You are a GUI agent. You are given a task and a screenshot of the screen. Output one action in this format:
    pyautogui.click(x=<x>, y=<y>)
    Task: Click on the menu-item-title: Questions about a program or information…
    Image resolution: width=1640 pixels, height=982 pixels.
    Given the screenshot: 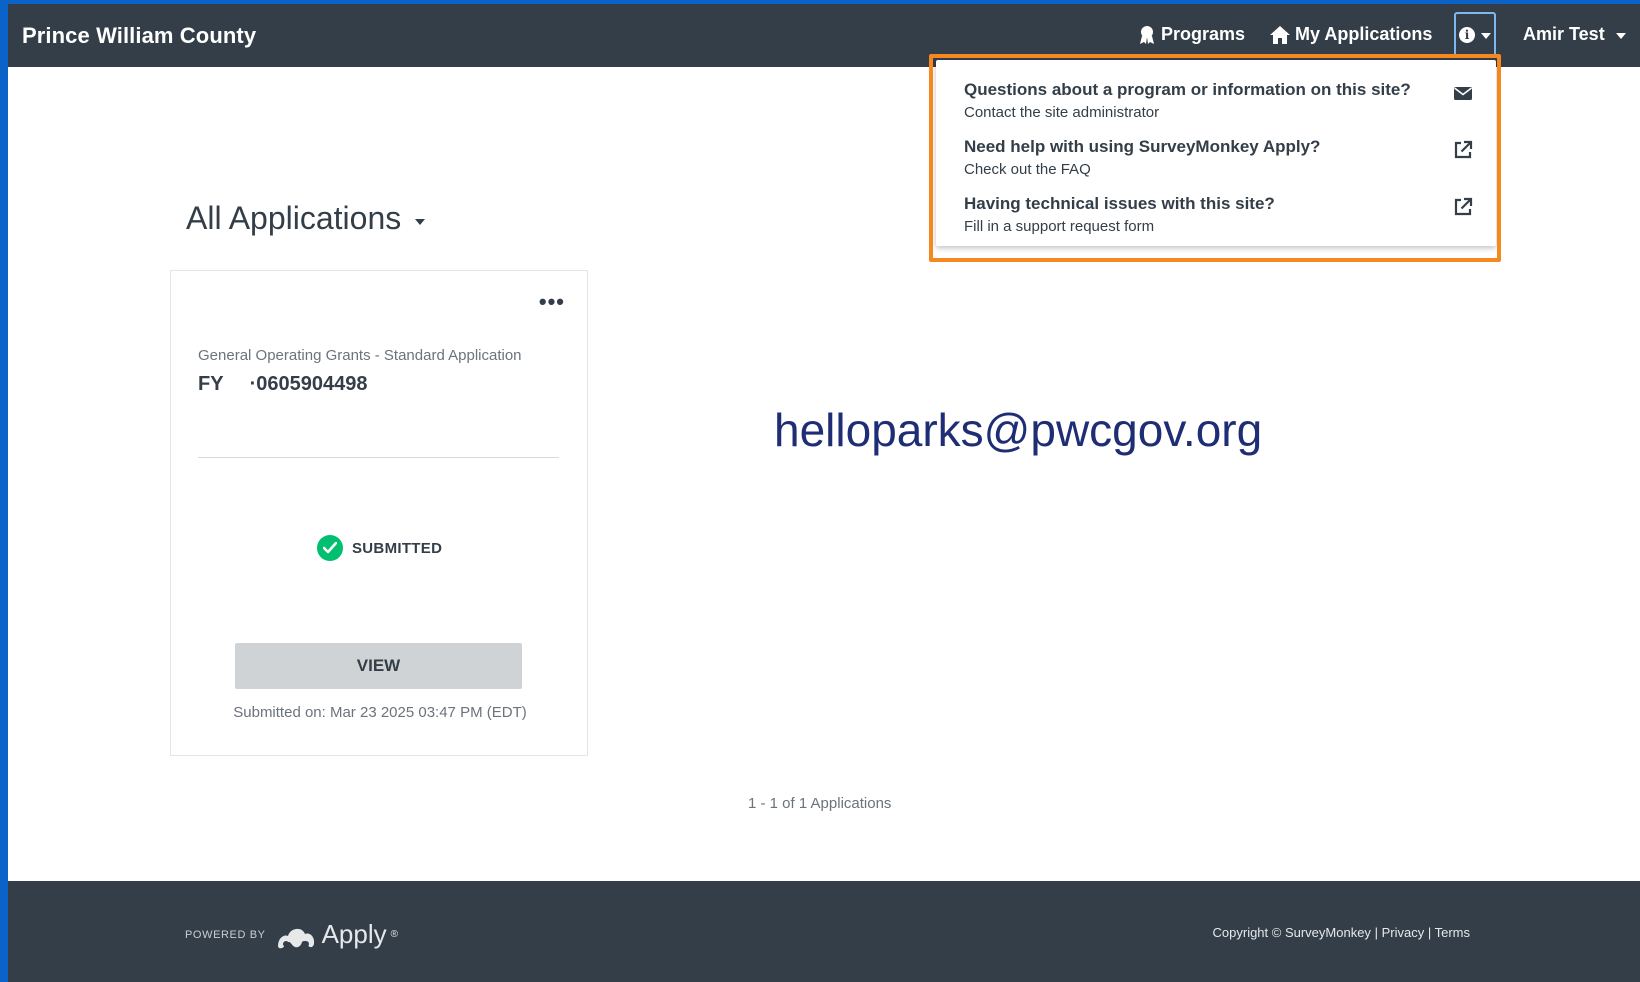 What is the action you would take?
    pyautogui.click(x=1187, y=89)
    